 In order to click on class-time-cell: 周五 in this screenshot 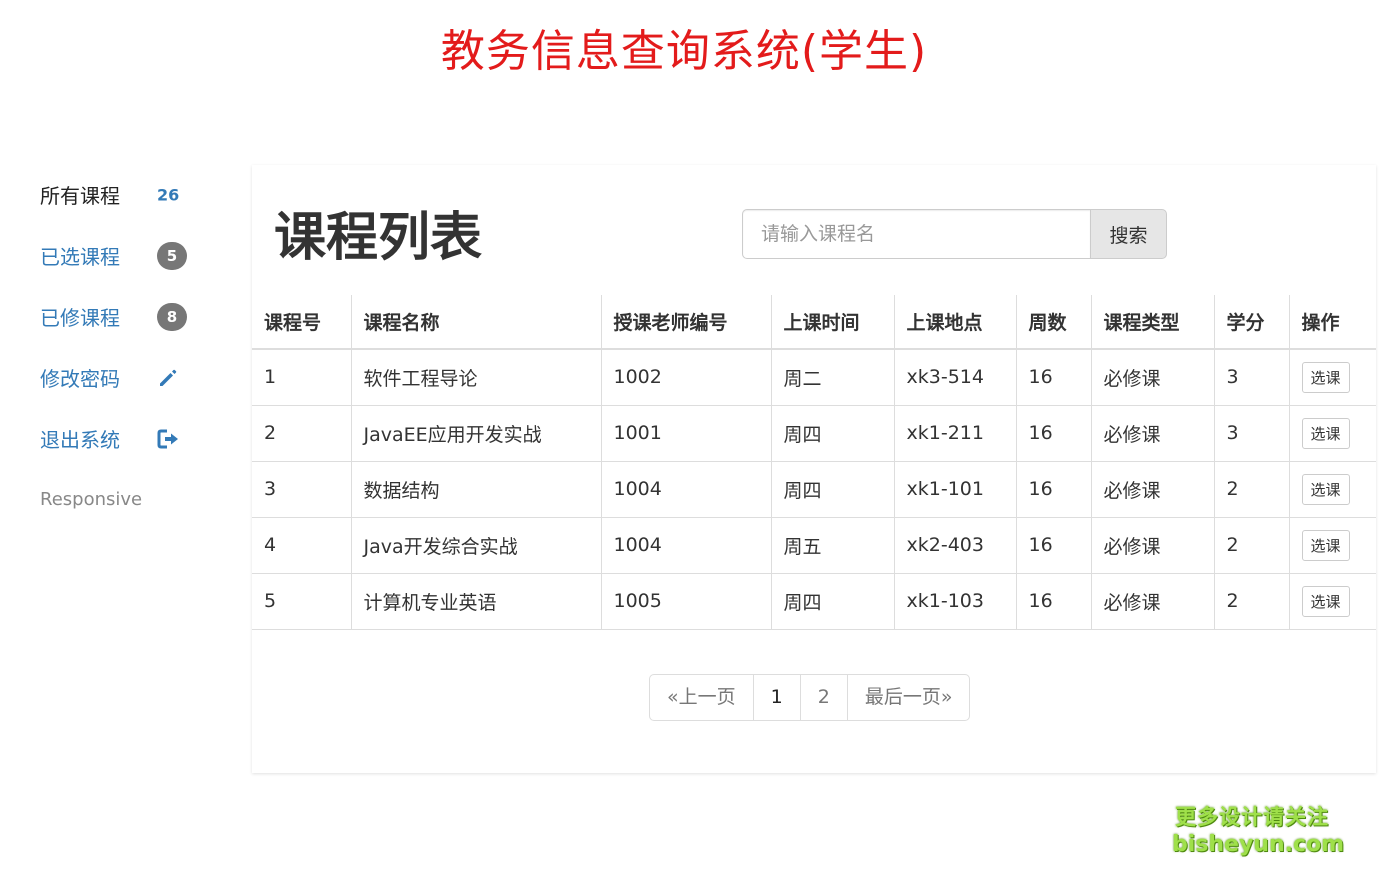, I will do `click(832, 544)`.